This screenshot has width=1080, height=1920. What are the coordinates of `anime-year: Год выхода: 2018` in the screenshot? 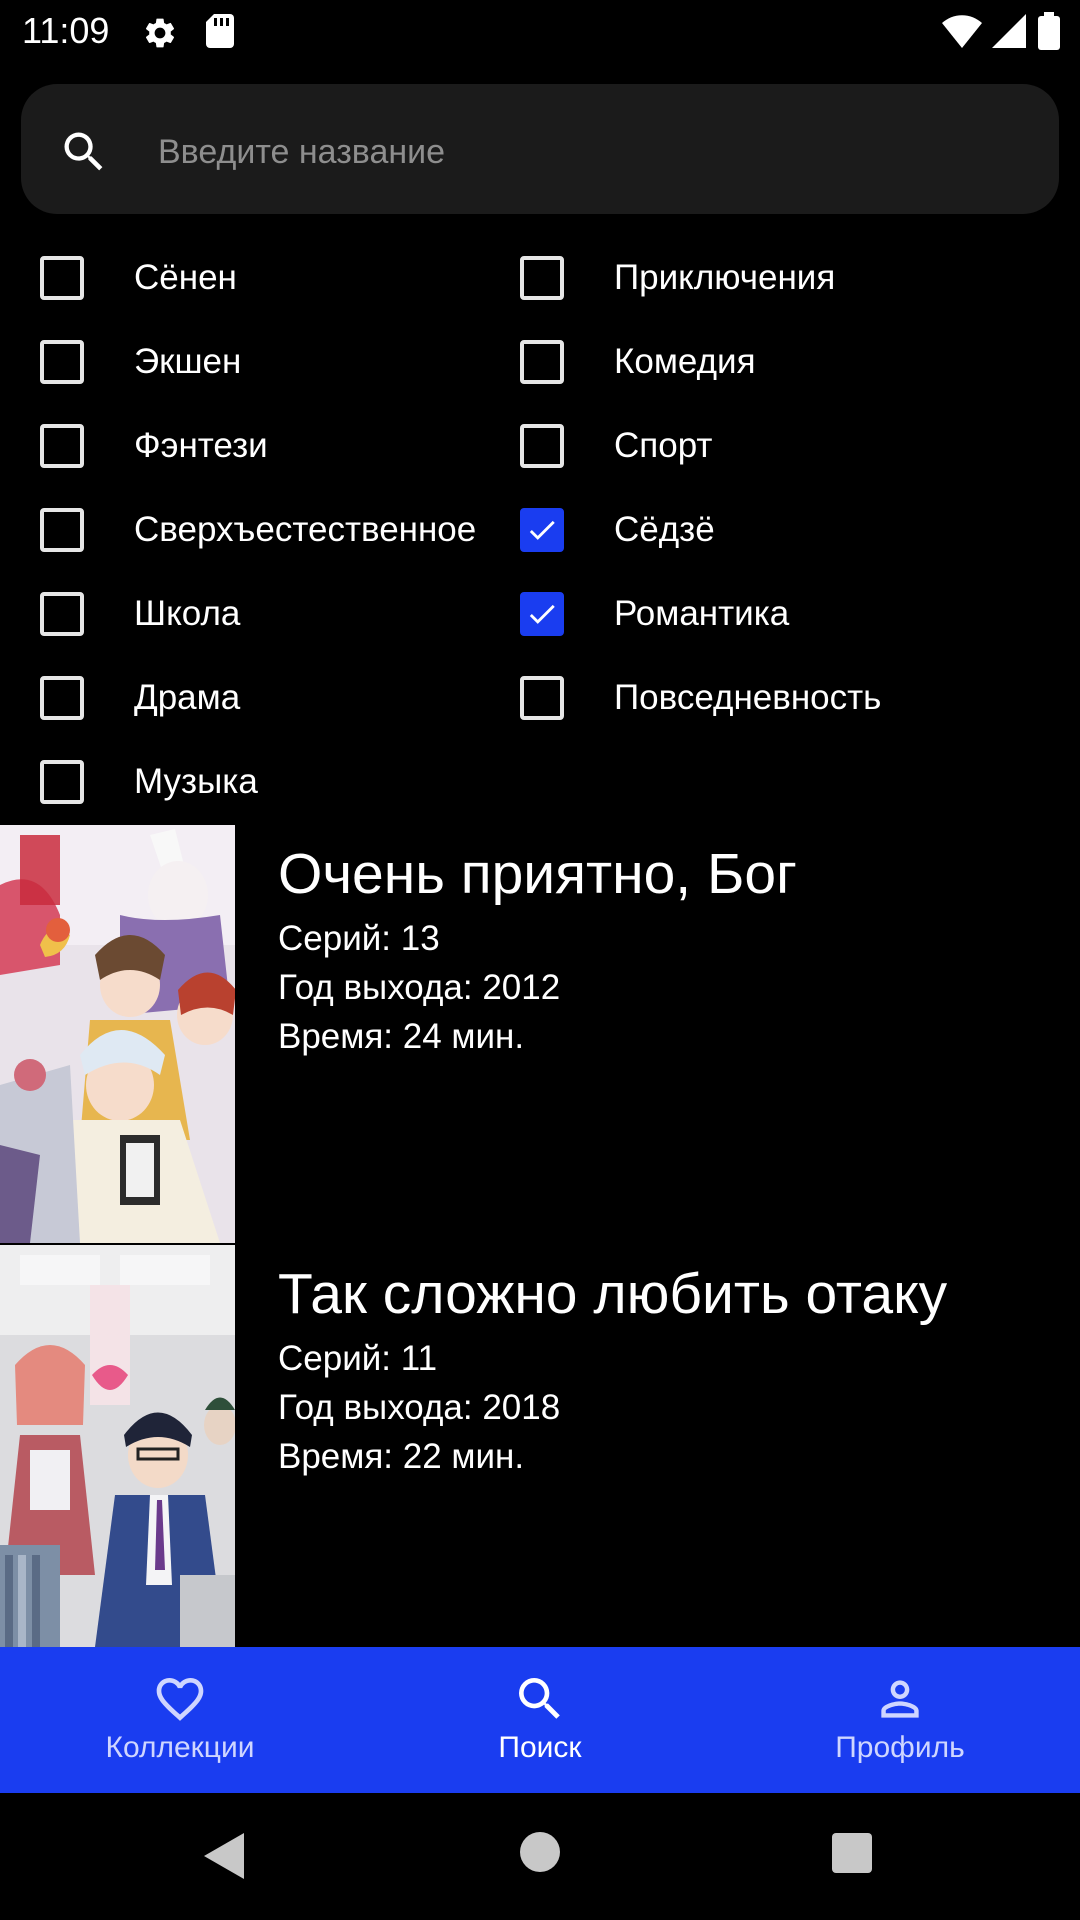 It's located at (419, 1407).